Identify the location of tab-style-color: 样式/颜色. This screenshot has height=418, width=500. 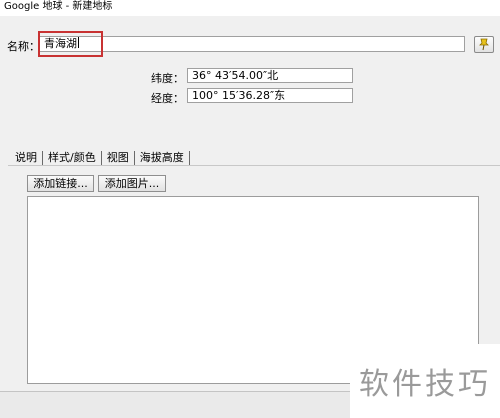
(72, 157).